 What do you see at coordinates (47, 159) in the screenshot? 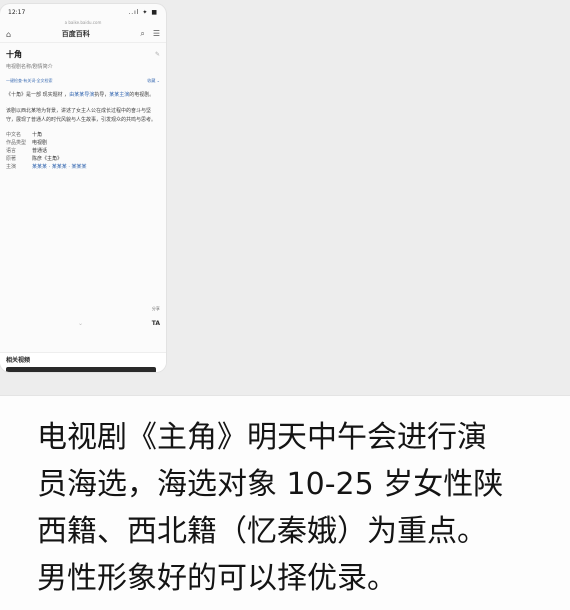
I see `info-value: 陈彦《主角》` at bounding box center [47, 159].